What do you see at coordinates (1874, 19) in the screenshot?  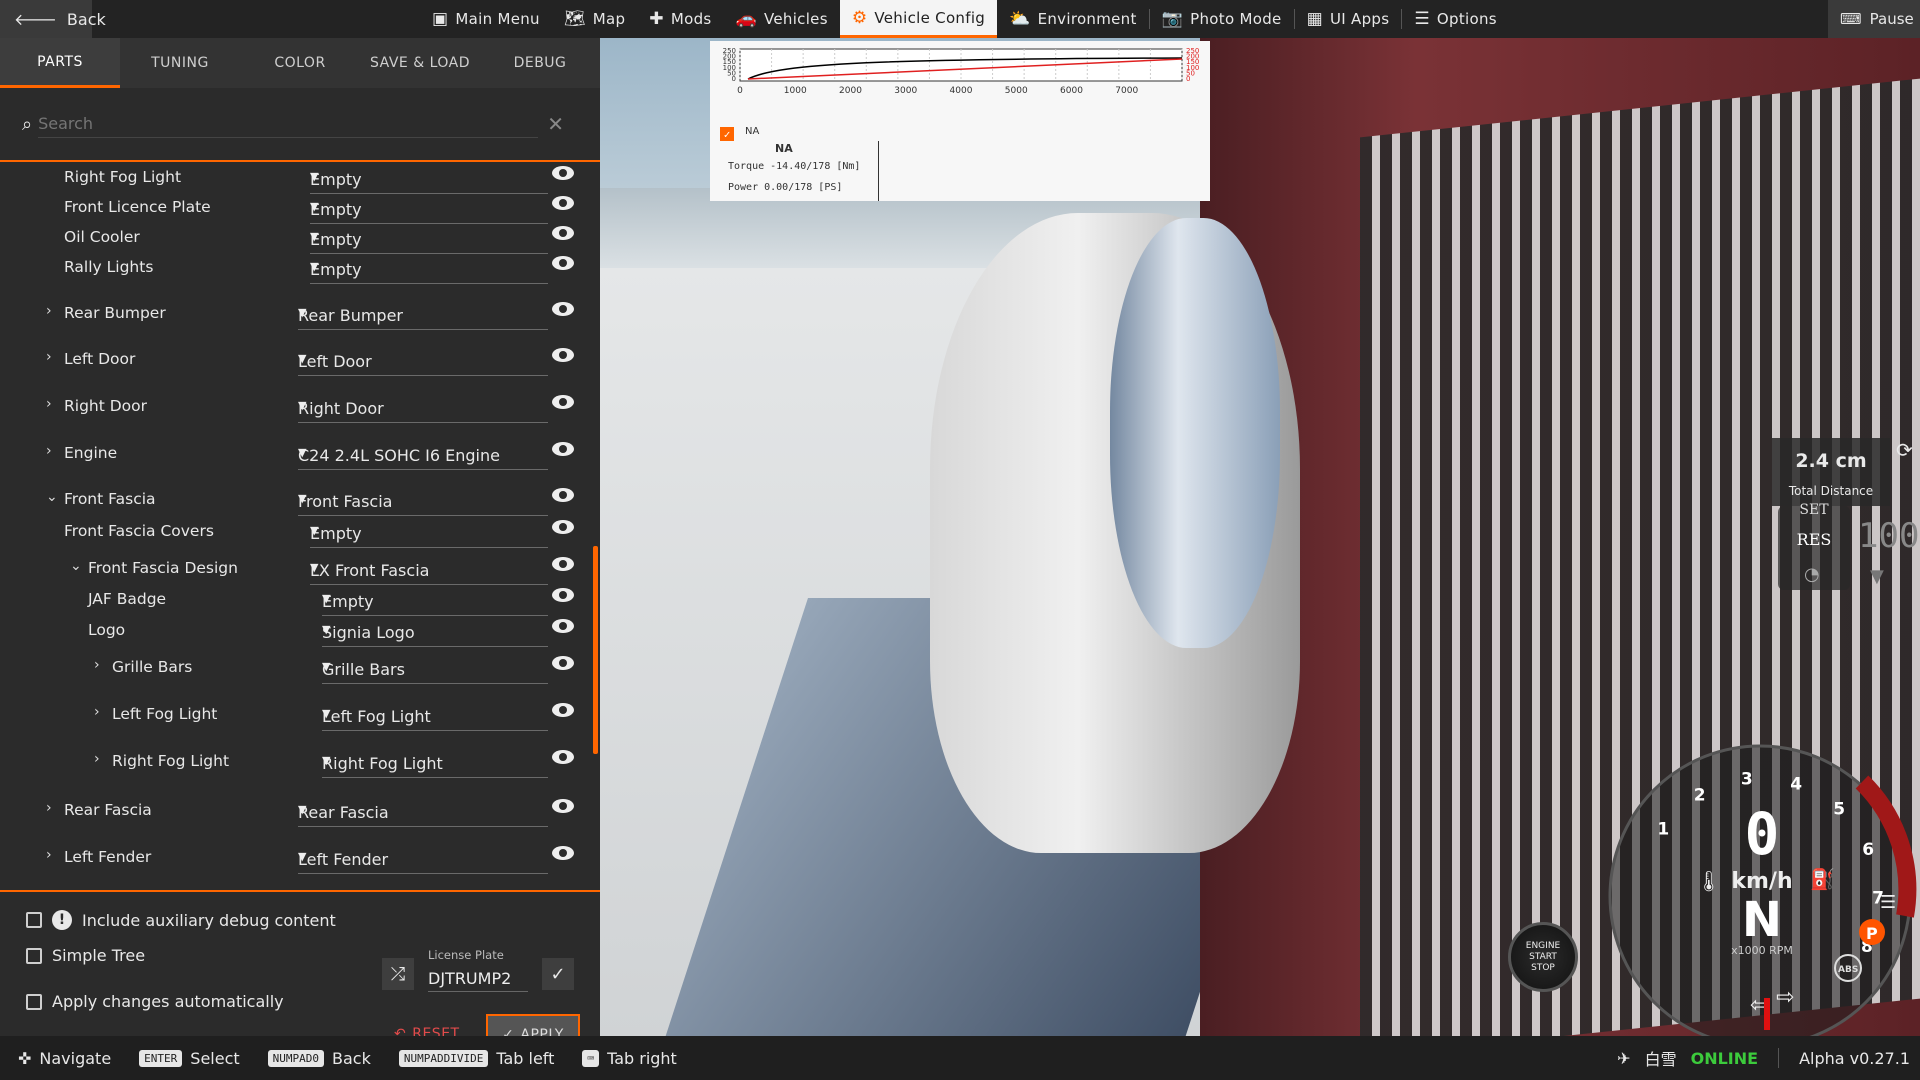 I see `pause-button: ⌨ Pause` at bounding box center [1874, 19].